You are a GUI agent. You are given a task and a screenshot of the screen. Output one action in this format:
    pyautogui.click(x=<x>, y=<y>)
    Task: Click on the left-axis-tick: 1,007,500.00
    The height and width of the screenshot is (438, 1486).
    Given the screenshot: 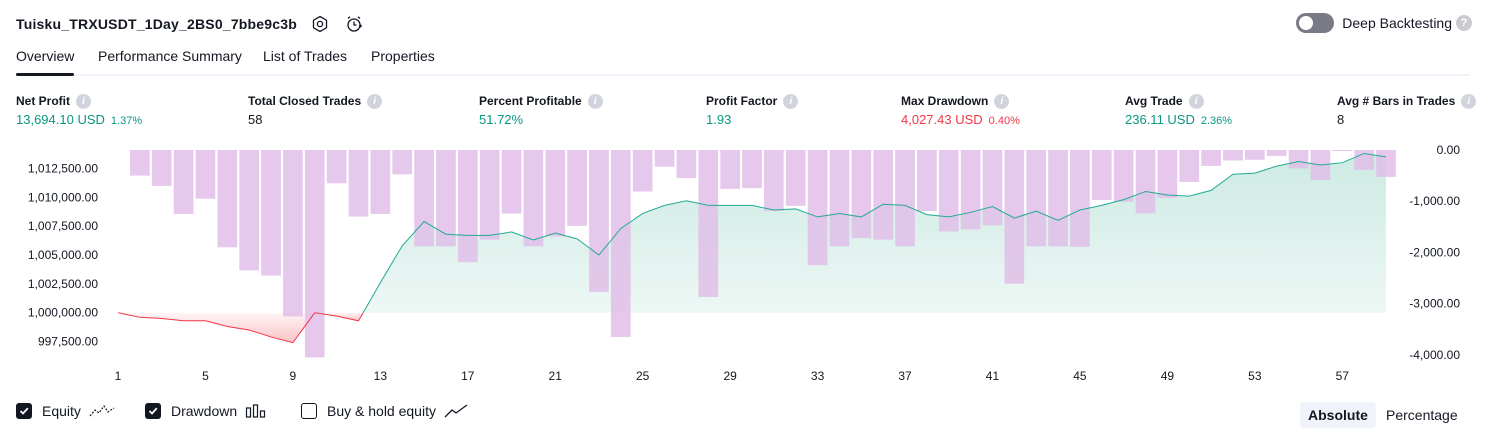 What is the action you would take?
    pyautogui.click(x=63, y=226)
    